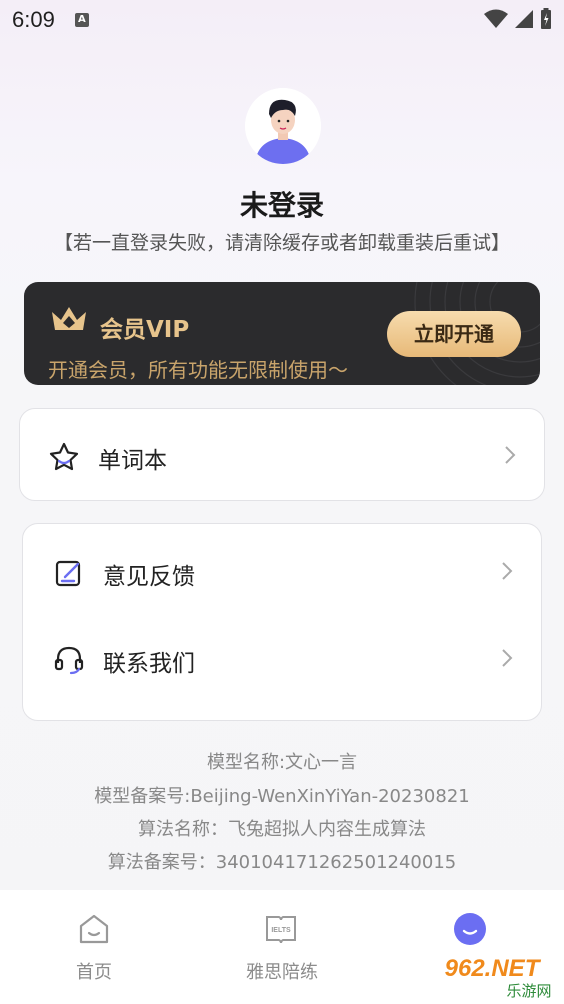 This screenshot has width=564, height=1004. I want to click on open-vip-button: 立即开通, so click(454, 334).